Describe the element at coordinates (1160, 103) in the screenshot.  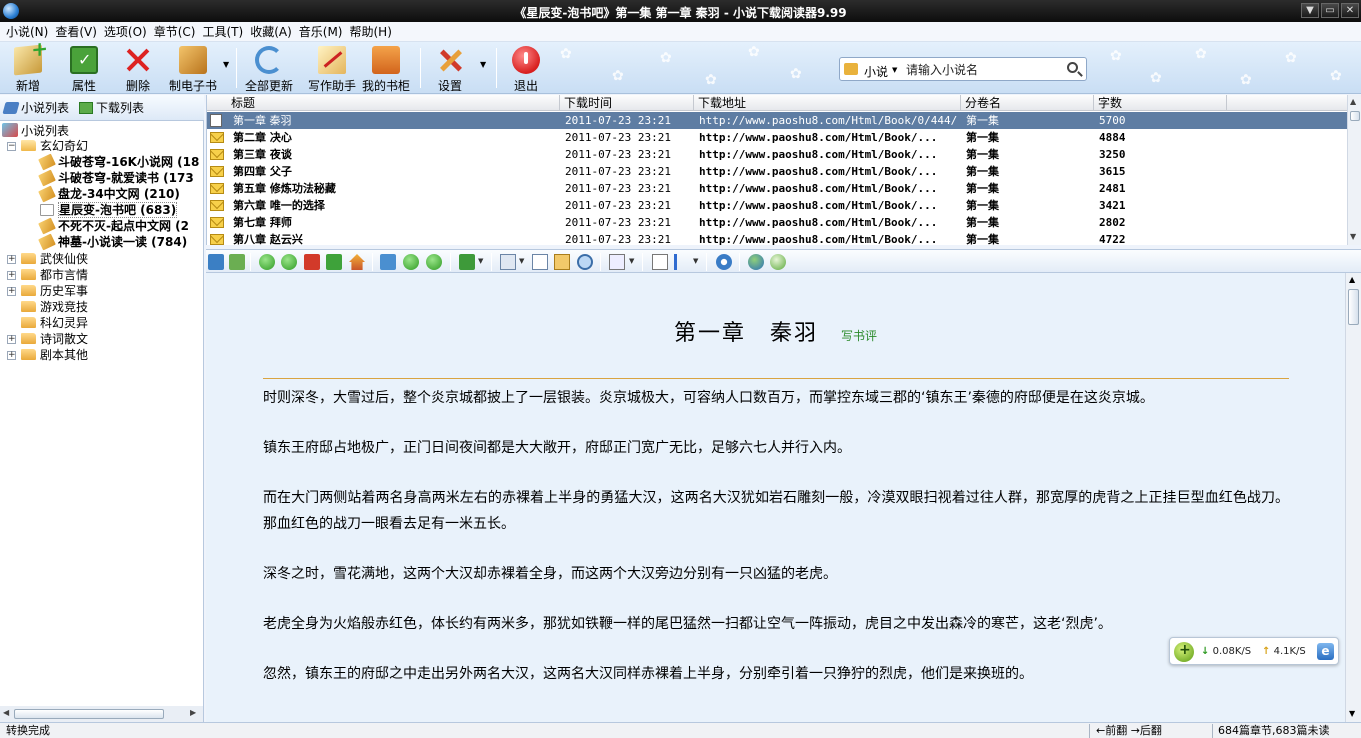
I see `column-header-words: 字数` at that location.